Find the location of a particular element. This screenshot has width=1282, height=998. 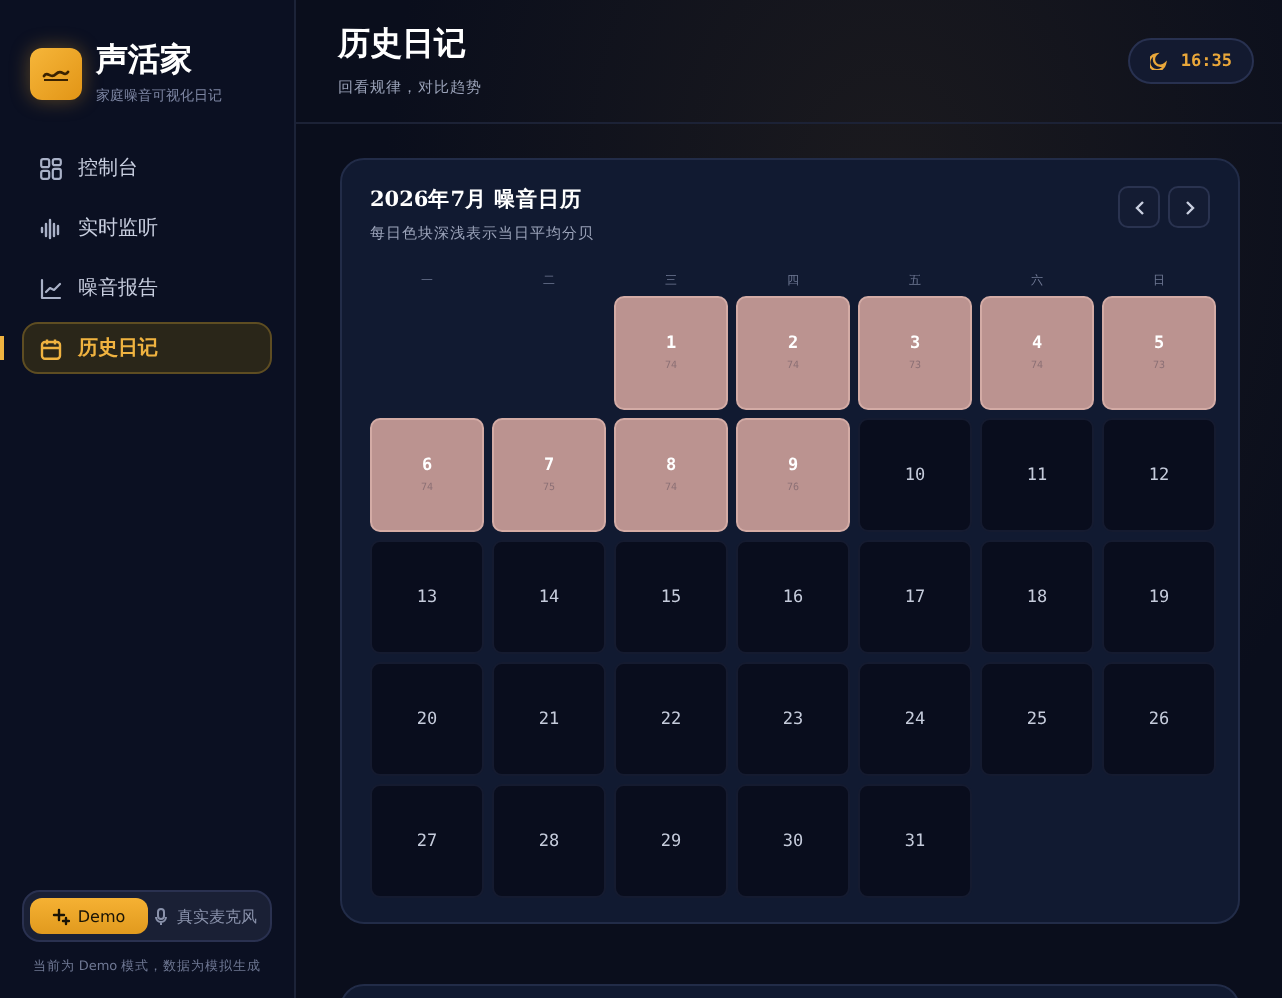

day-number: 18 is located at coordinates (1037, 597).